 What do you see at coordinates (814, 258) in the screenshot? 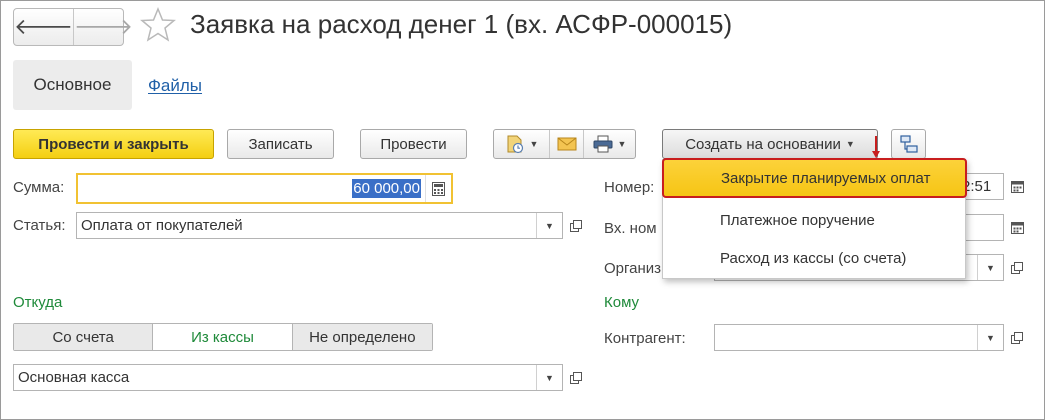
I see `menu-item-cash-expense: Расход из кассы (со счета)` at bounding box center [814, 258].